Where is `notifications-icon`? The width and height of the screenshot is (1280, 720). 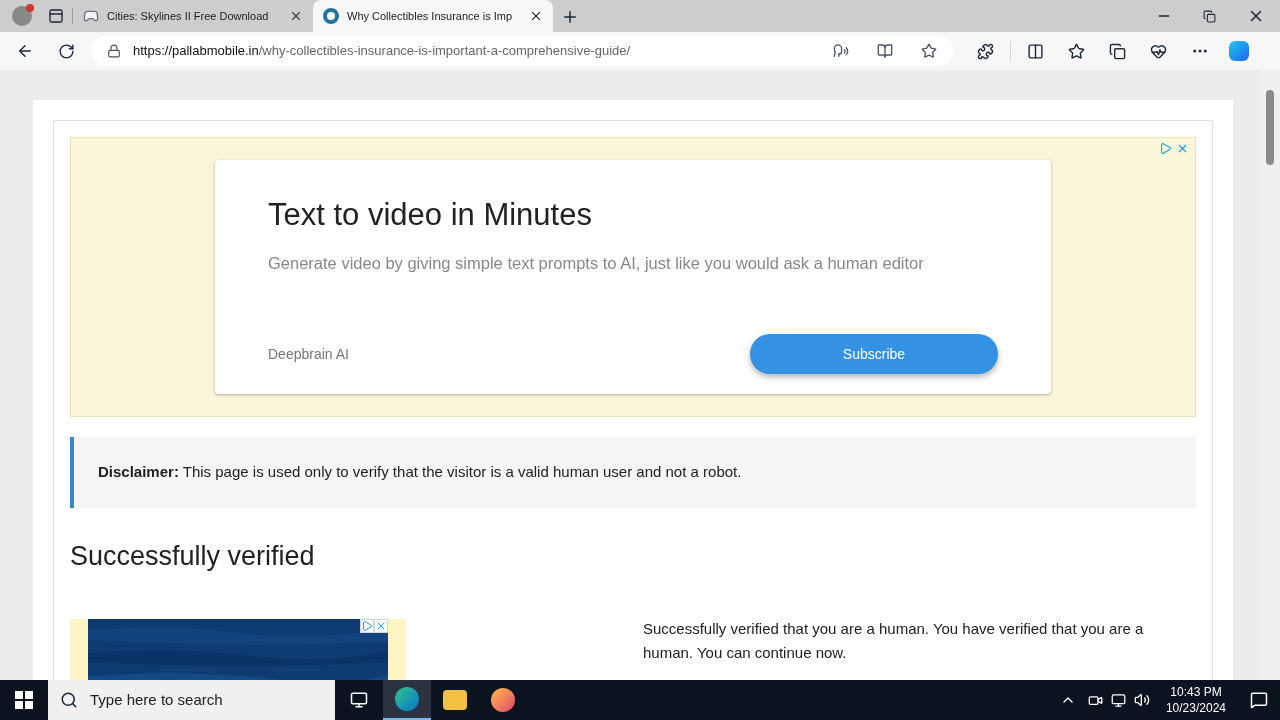
notifications-icon is located at coordinates (1259, 700).